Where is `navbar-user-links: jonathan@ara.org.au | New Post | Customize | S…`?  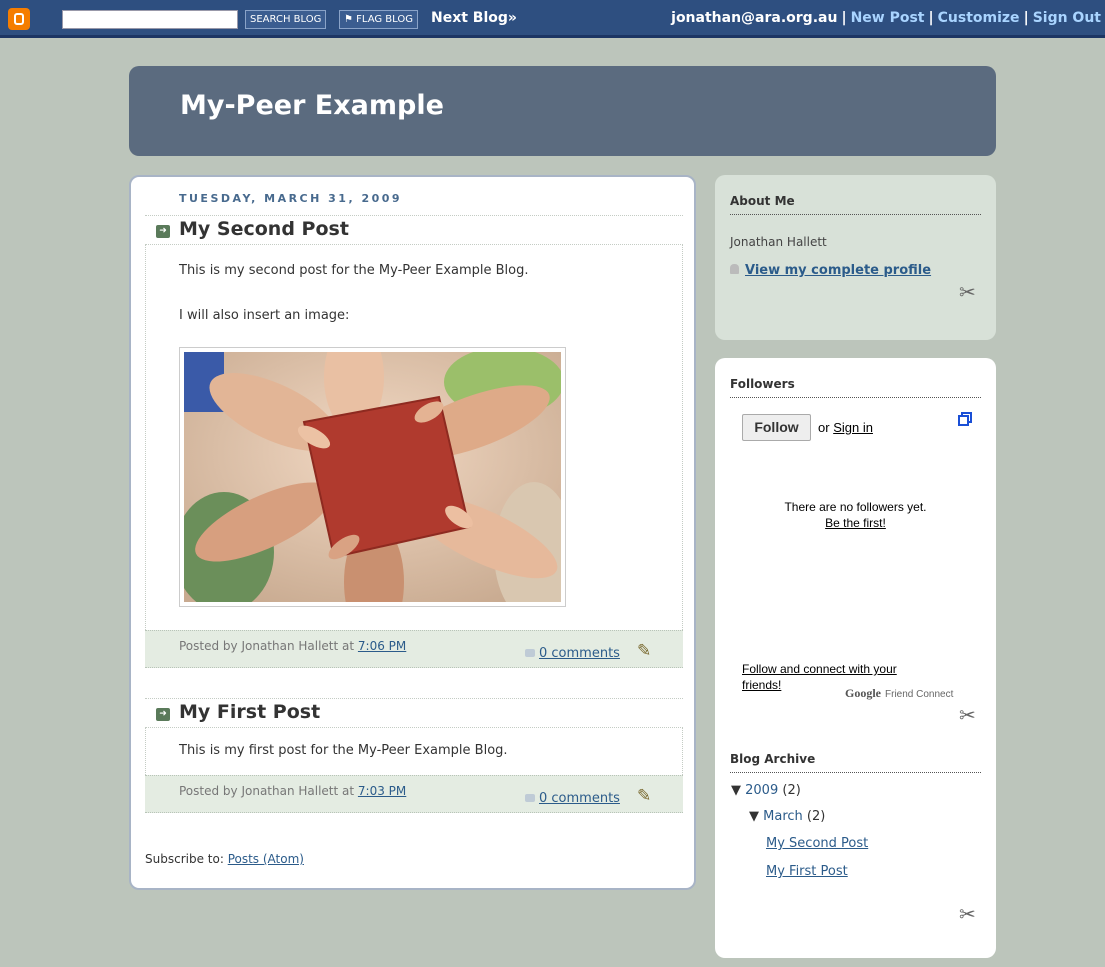
navbar-user-links: jonathan@ara.org.au | New Post | Customize | S… is located at coordinates (886, 18).